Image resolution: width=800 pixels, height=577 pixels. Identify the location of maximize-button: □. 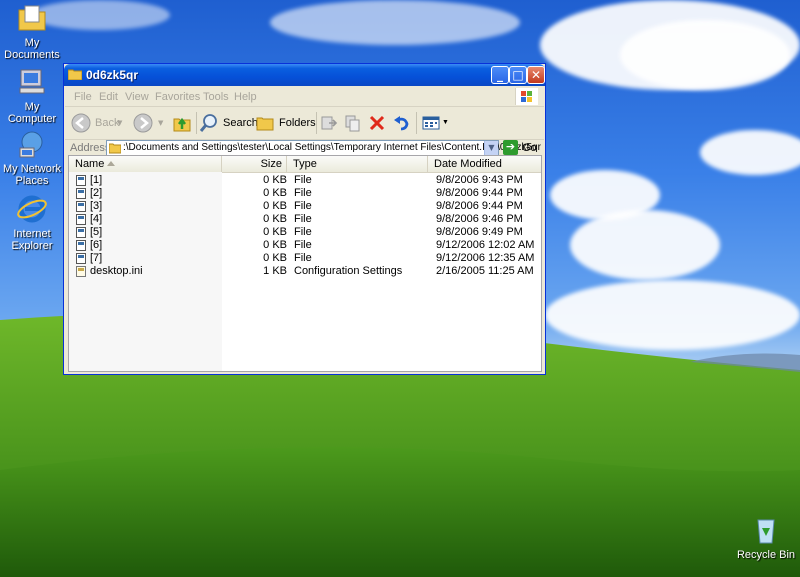
(518, 75).